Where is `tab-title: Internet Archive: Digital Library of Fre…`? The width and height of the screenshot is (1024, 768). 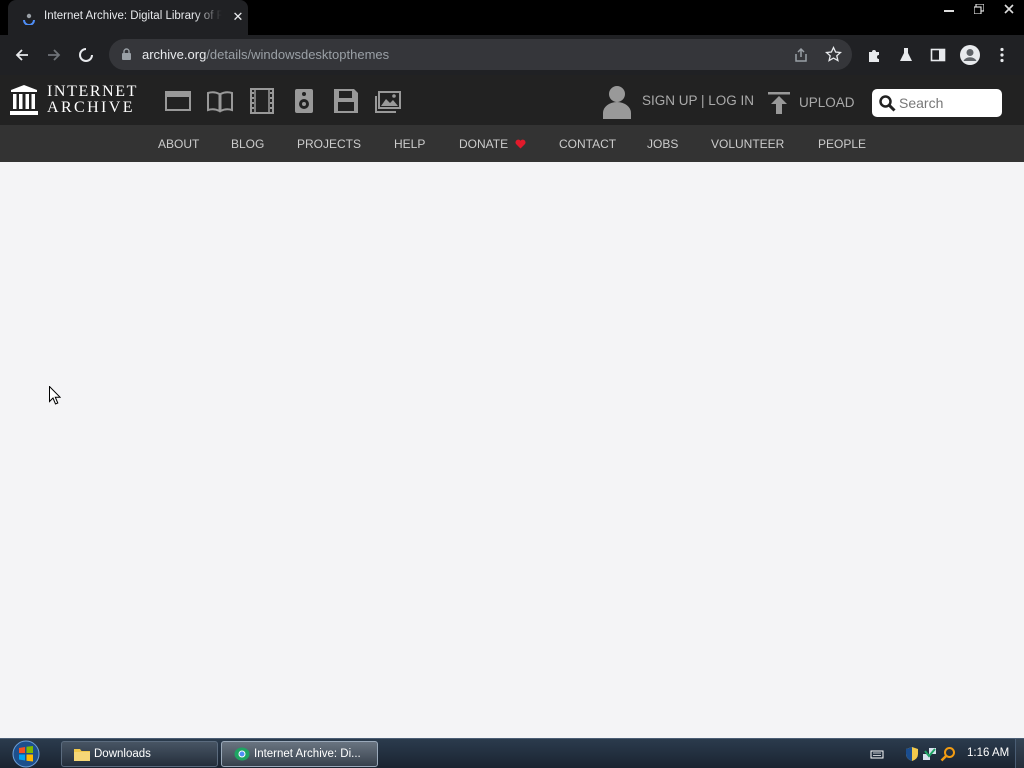 tab-title: Internet Archive: Digital Library of Fre… is located at coordinates (133, 16).